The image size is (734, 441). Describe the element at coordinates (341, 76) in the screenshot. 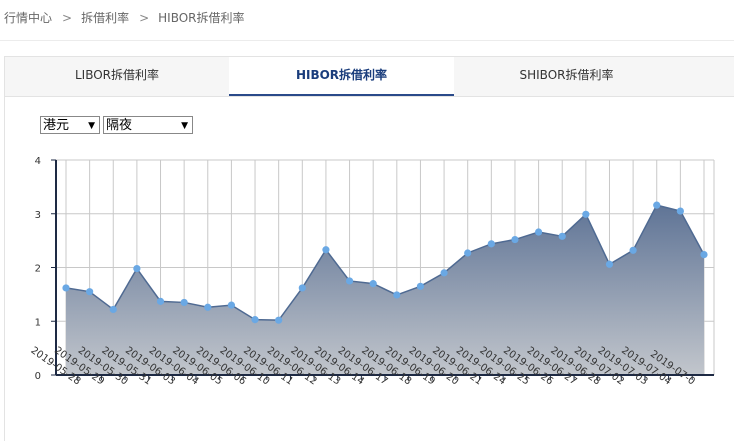

I see `tab-hibor: HIBOR拆借利率` at that location.